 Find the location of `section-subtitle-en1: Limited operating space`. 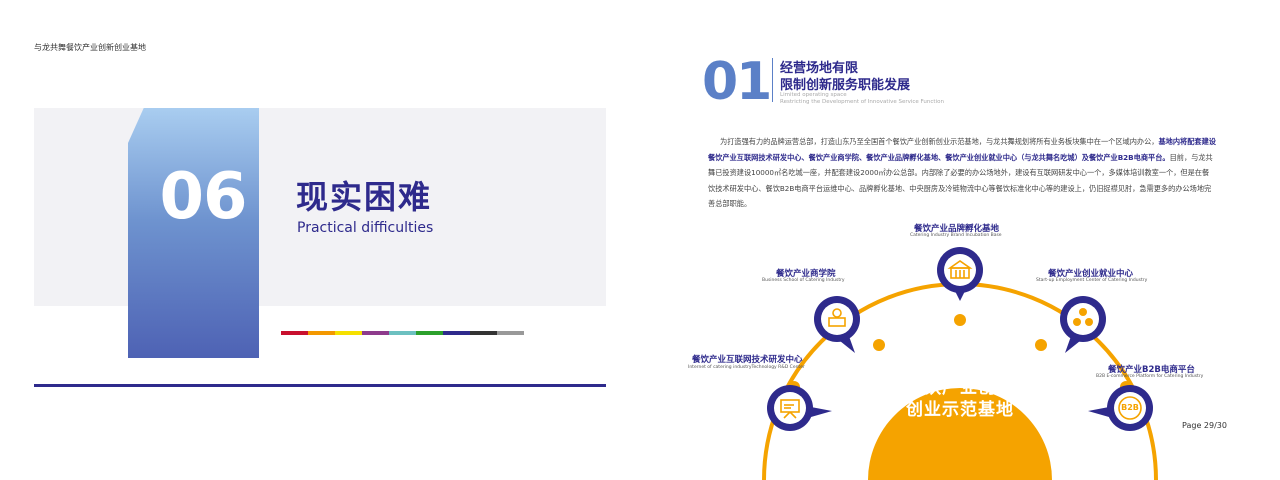

section-subtitle-en1: Limited operating space is located at coordinates (813, 95).